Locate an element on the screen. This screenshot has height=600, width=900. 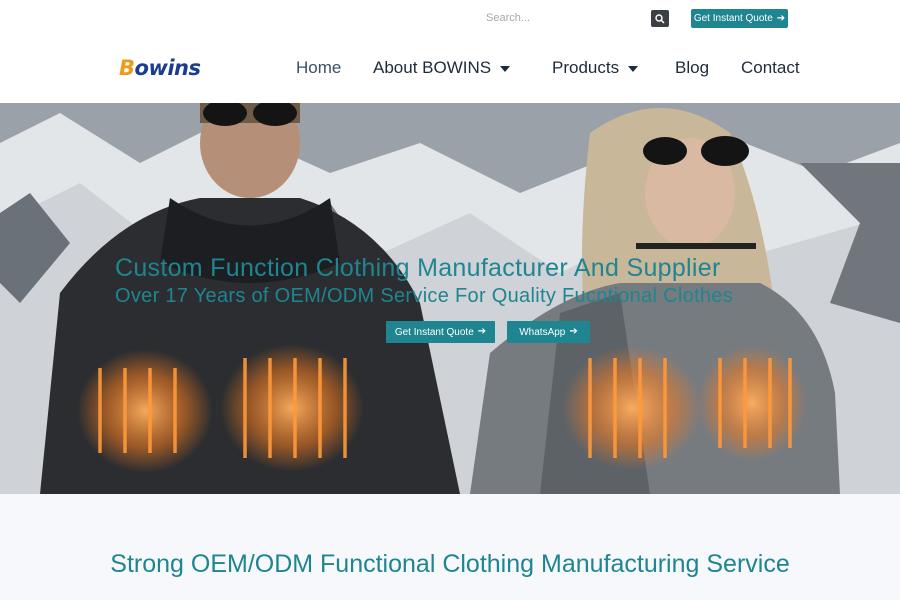
search-icon is located at coordinates (660, 18).